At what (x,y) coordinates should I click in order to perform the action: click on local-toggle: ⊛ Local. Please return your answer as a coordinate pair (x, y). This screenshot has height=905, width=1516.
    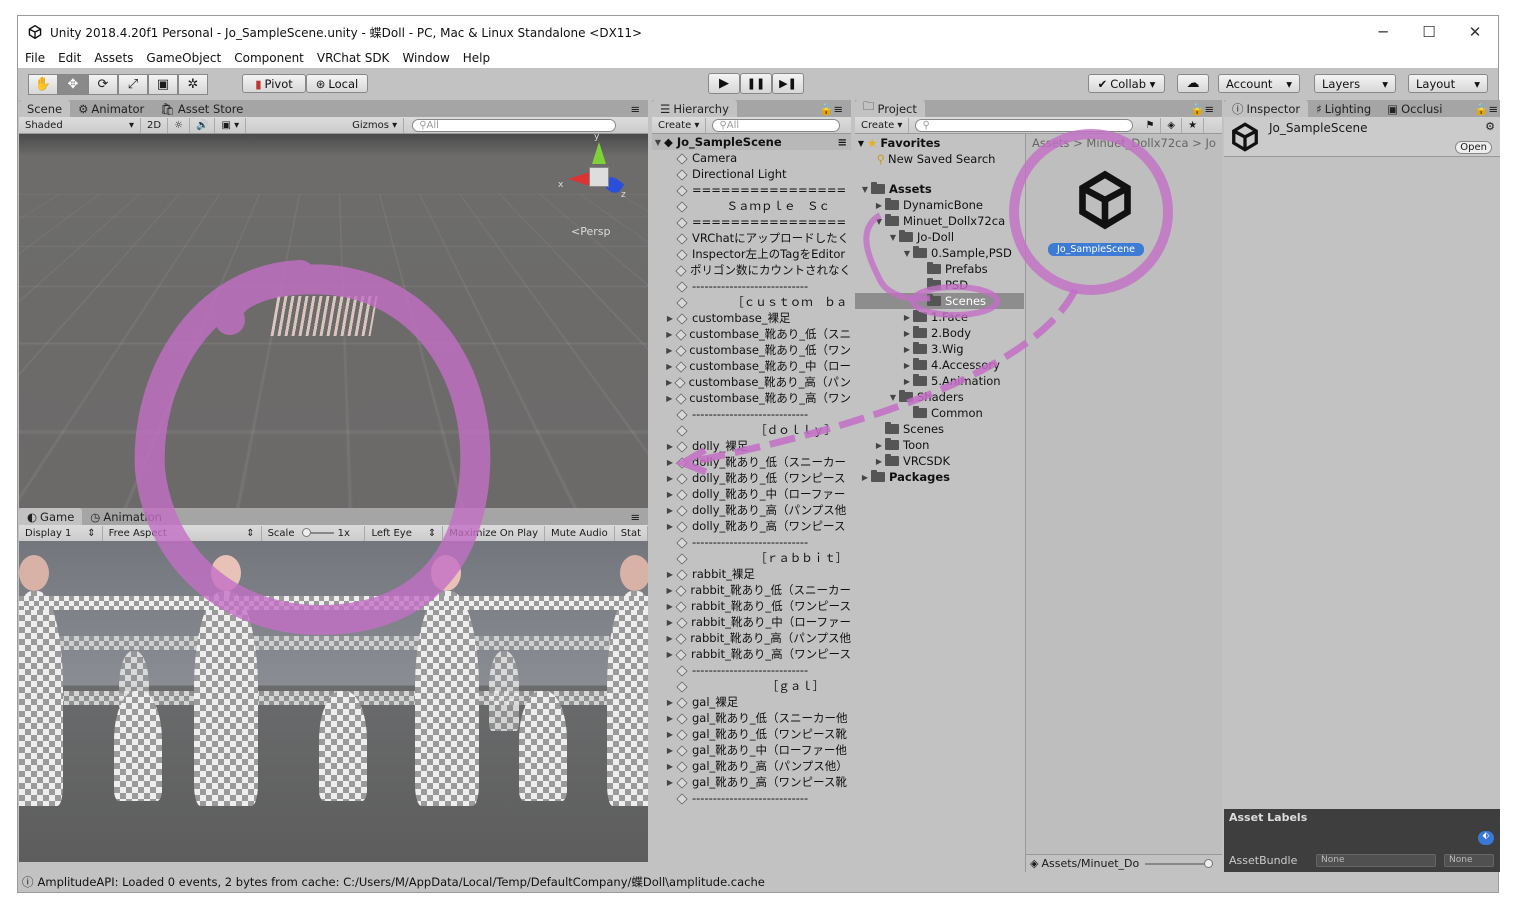
    Looking at the image, I should click on (337, 83).